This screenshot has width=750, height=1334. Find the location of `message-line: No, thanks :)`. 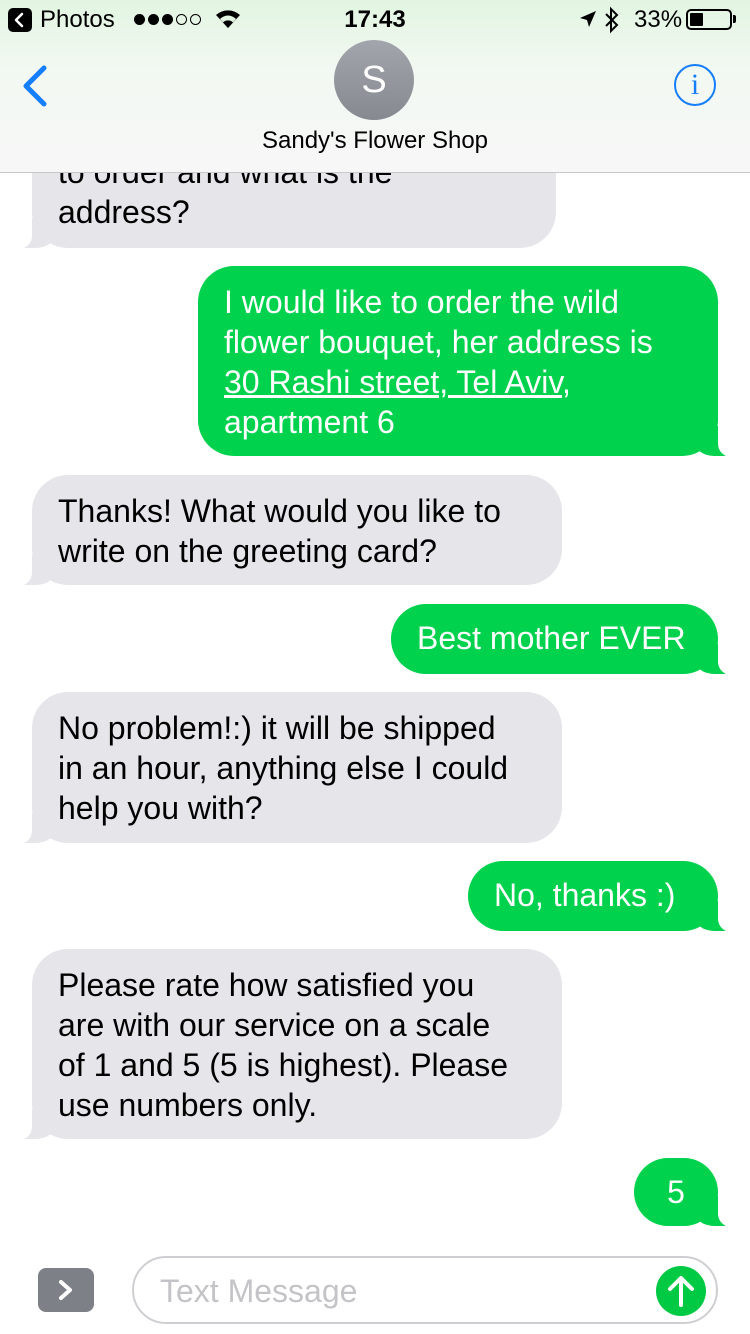

message-line: No, thanks :) is located at coordinates (585, 895).